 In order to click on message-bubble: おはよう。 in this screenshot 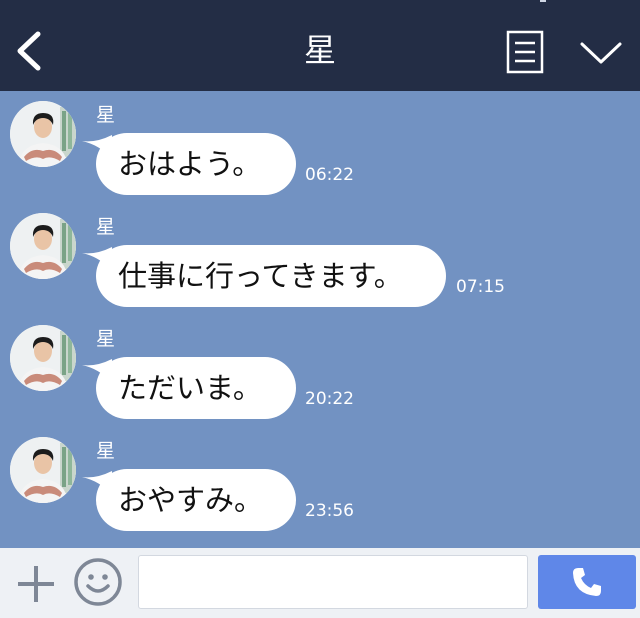, I will do `click(196, 164)`.